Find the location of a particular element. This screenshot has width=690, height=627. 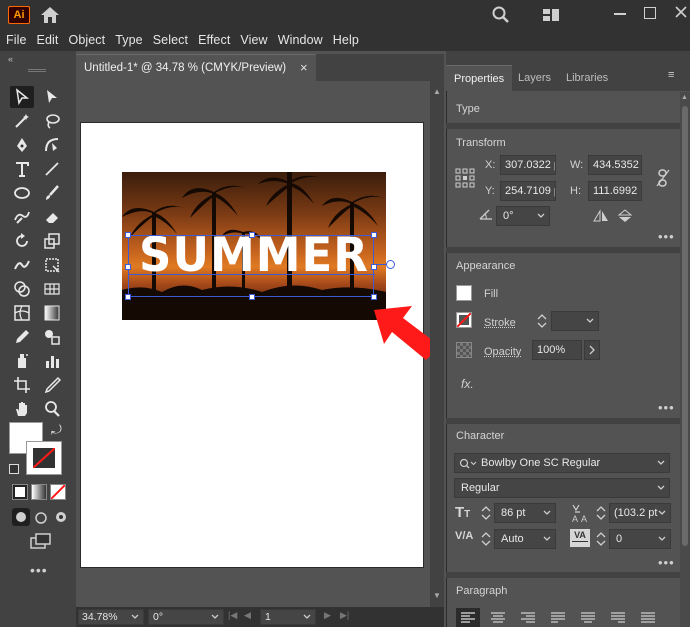

magic-wand-tool-icon is located at coordinates (22, 121).